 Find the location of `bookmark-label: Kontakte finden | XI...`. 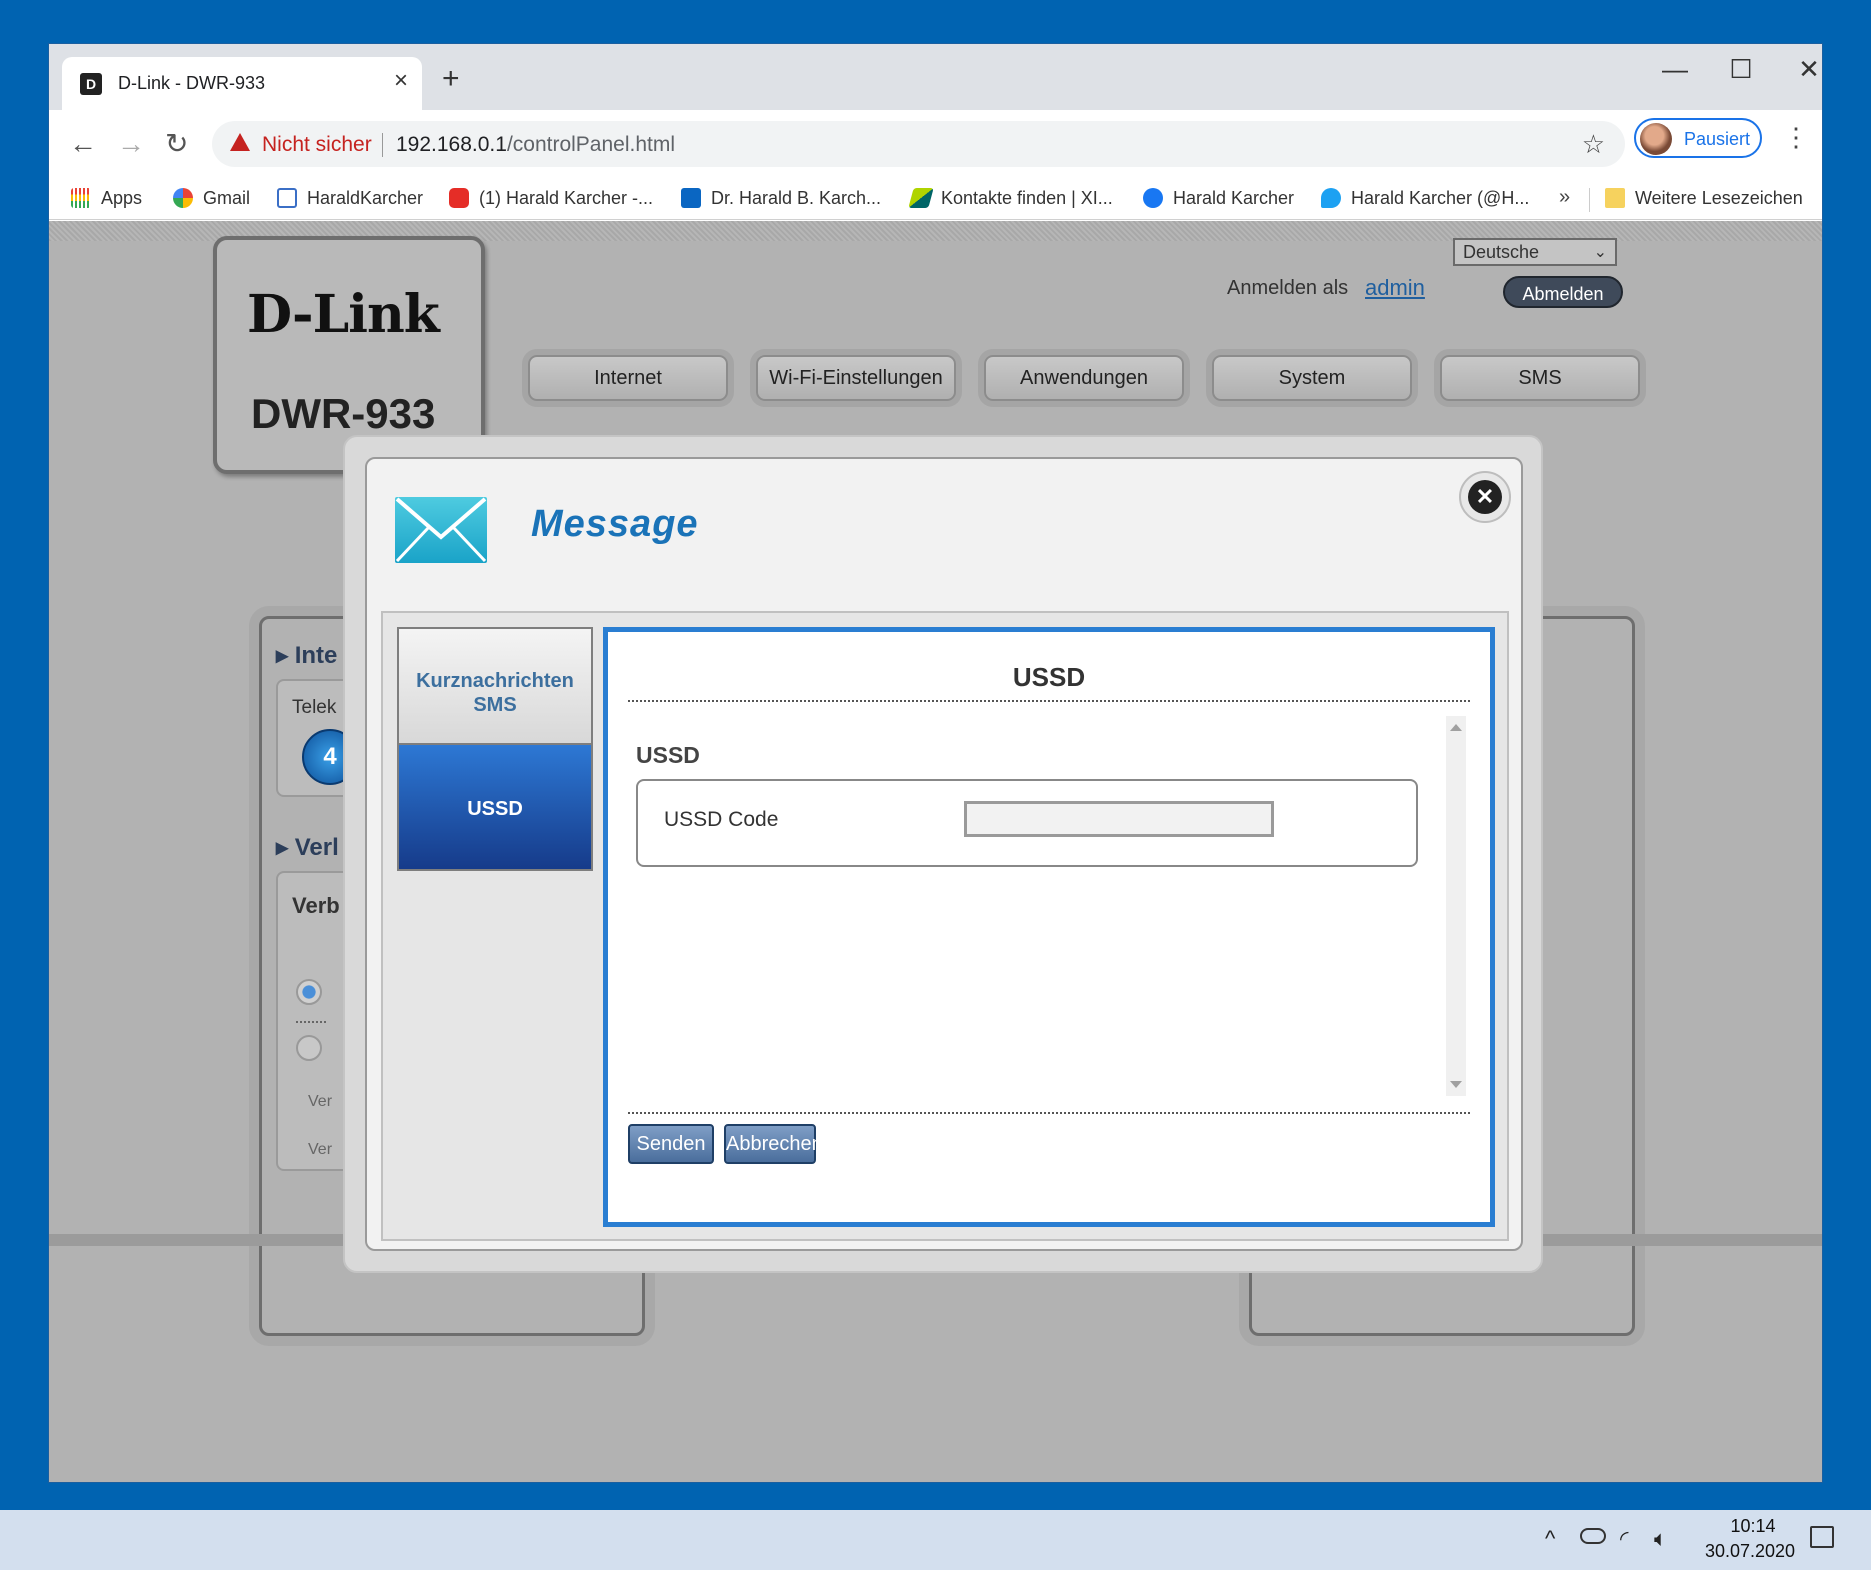

bookmark-label: Kontakte finden | XI... is located at coordinates (1027, 198).